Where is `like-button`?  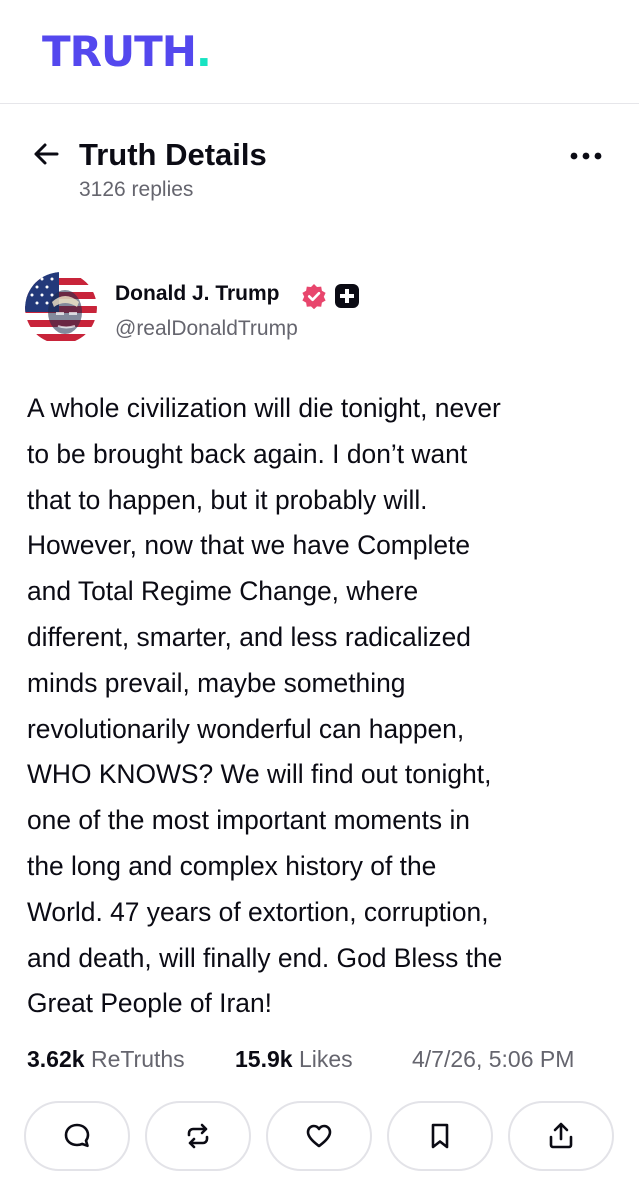
like-button is located at coordinates (319, 1136).